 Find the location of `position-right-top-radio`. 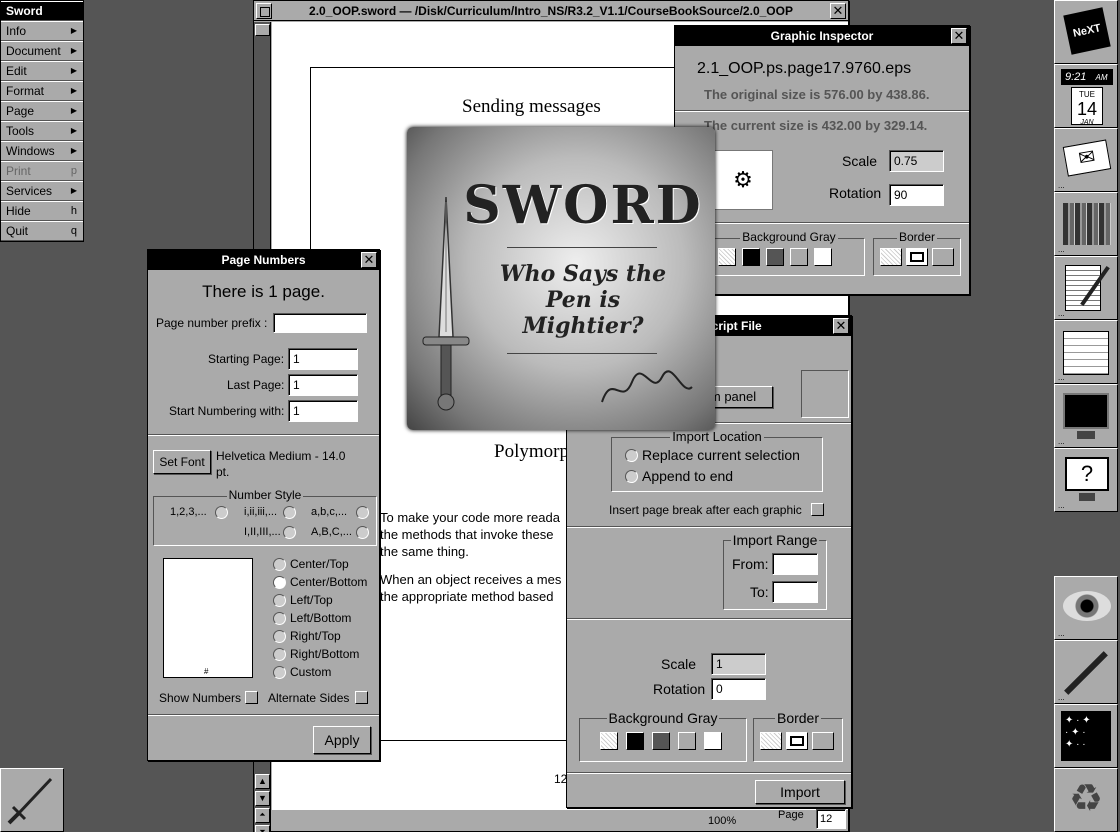

position-right-top-radio is located at coordinates (279, 636).